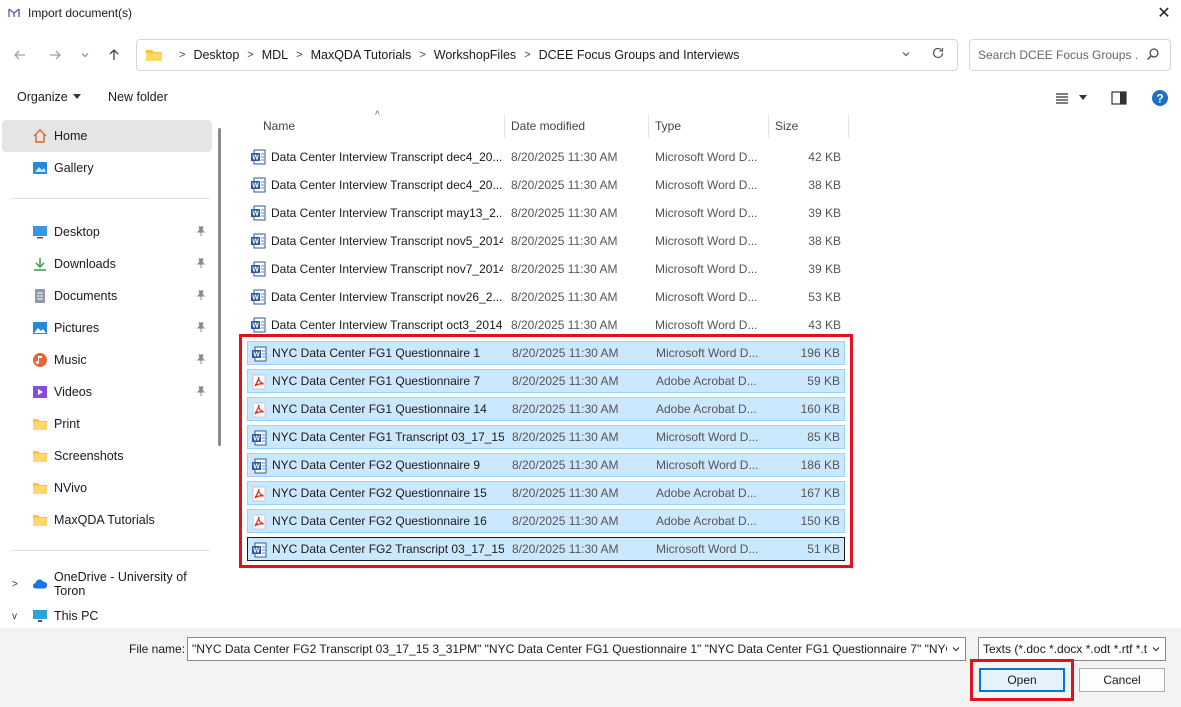 Image resolution: width=1181 pixels, height=707 pixels. I want to click on file-name: NYC Data Center FG2 Questionnaire 16, so click(379, 521).